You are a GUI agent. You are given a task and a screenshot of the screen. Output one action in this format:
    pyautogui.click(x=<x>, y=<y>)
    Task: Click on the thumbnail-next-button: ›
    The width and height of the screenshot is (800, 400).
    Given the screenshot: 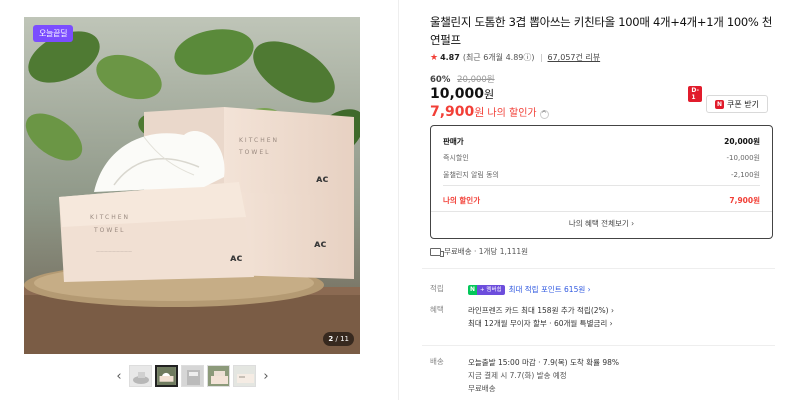 What is the action you would take?
    pyautogui.click(x=266, y=376)
    